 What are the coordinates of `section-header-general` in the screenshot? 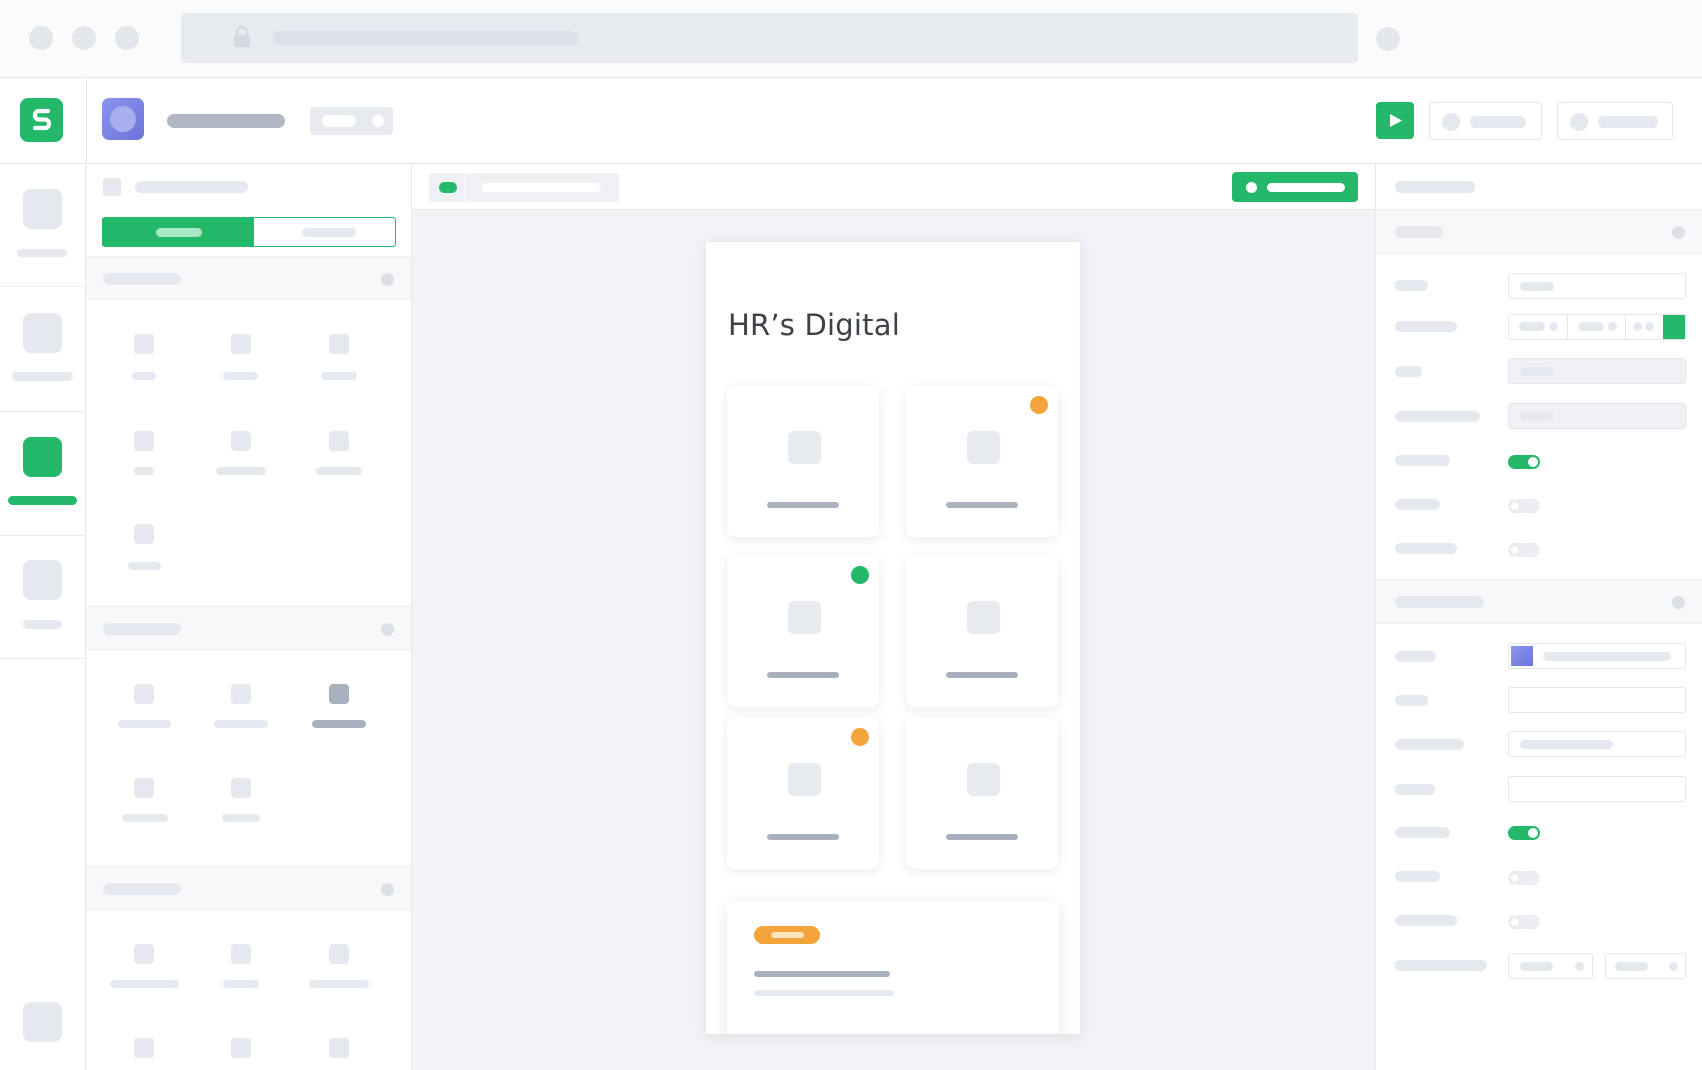 It's located at (1539, 231).